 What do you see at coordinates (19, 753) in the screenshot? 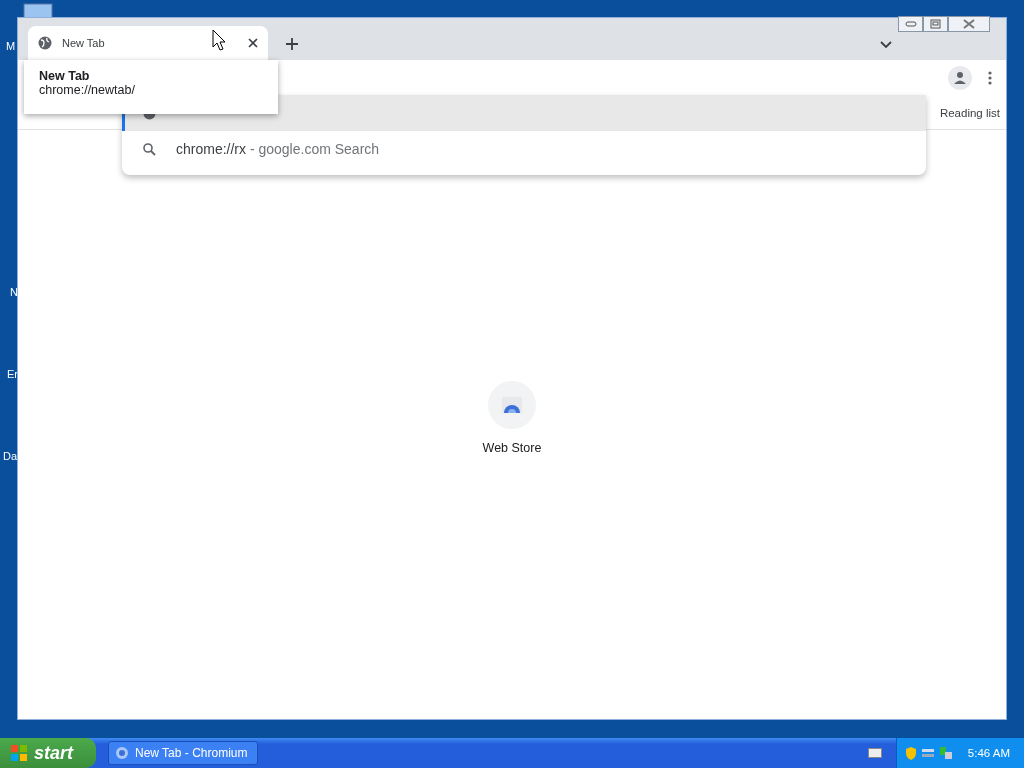
I see `windows-logo` at bounding box center [19, 753].